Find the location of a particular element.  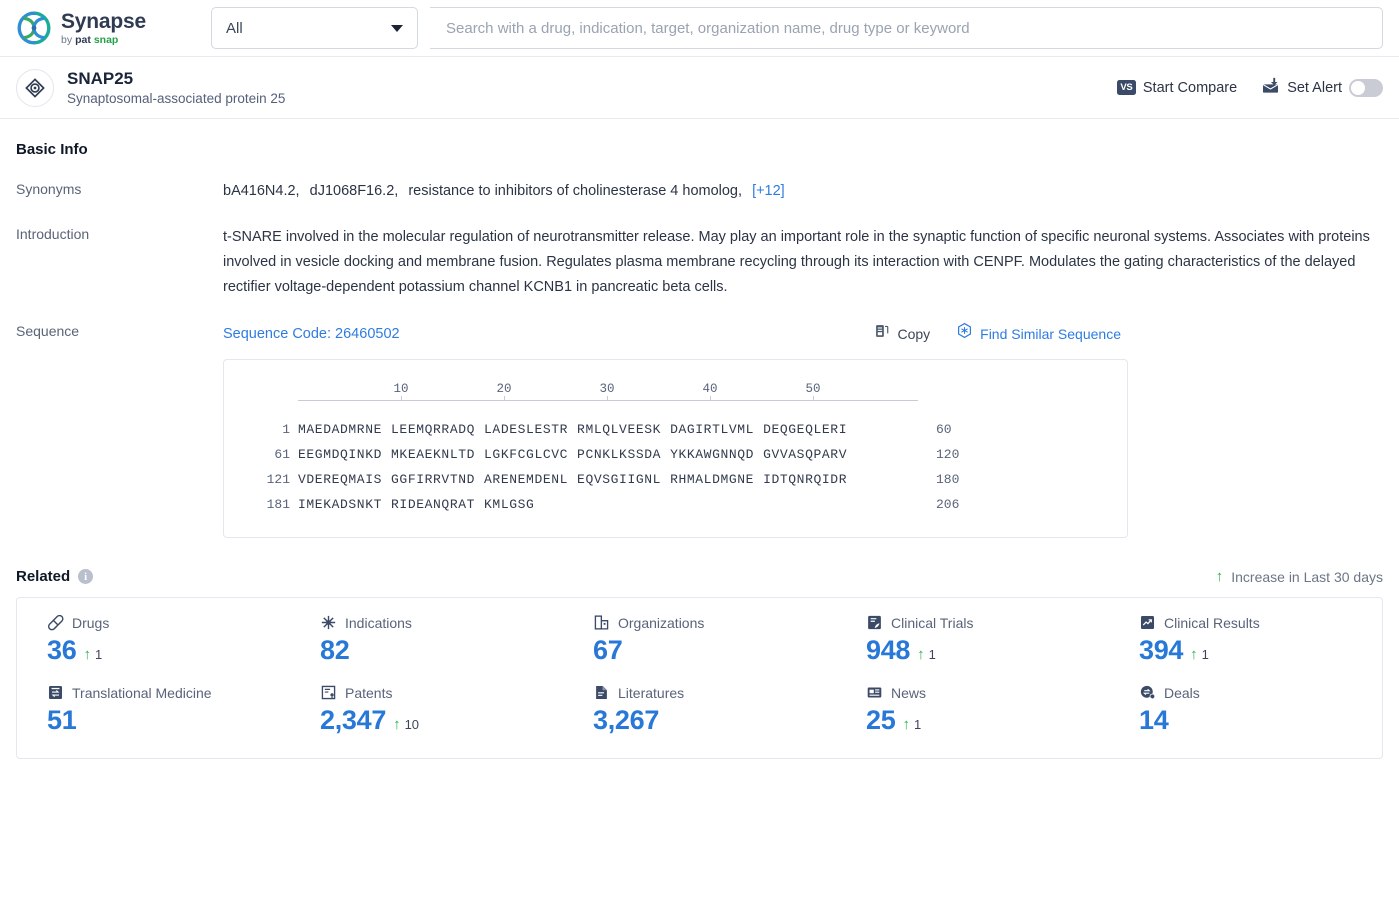

sequence-line: 181 IMEKADSNKT RIDEANQRAT KMLGSG 206 is located at coordinates (675, 504).